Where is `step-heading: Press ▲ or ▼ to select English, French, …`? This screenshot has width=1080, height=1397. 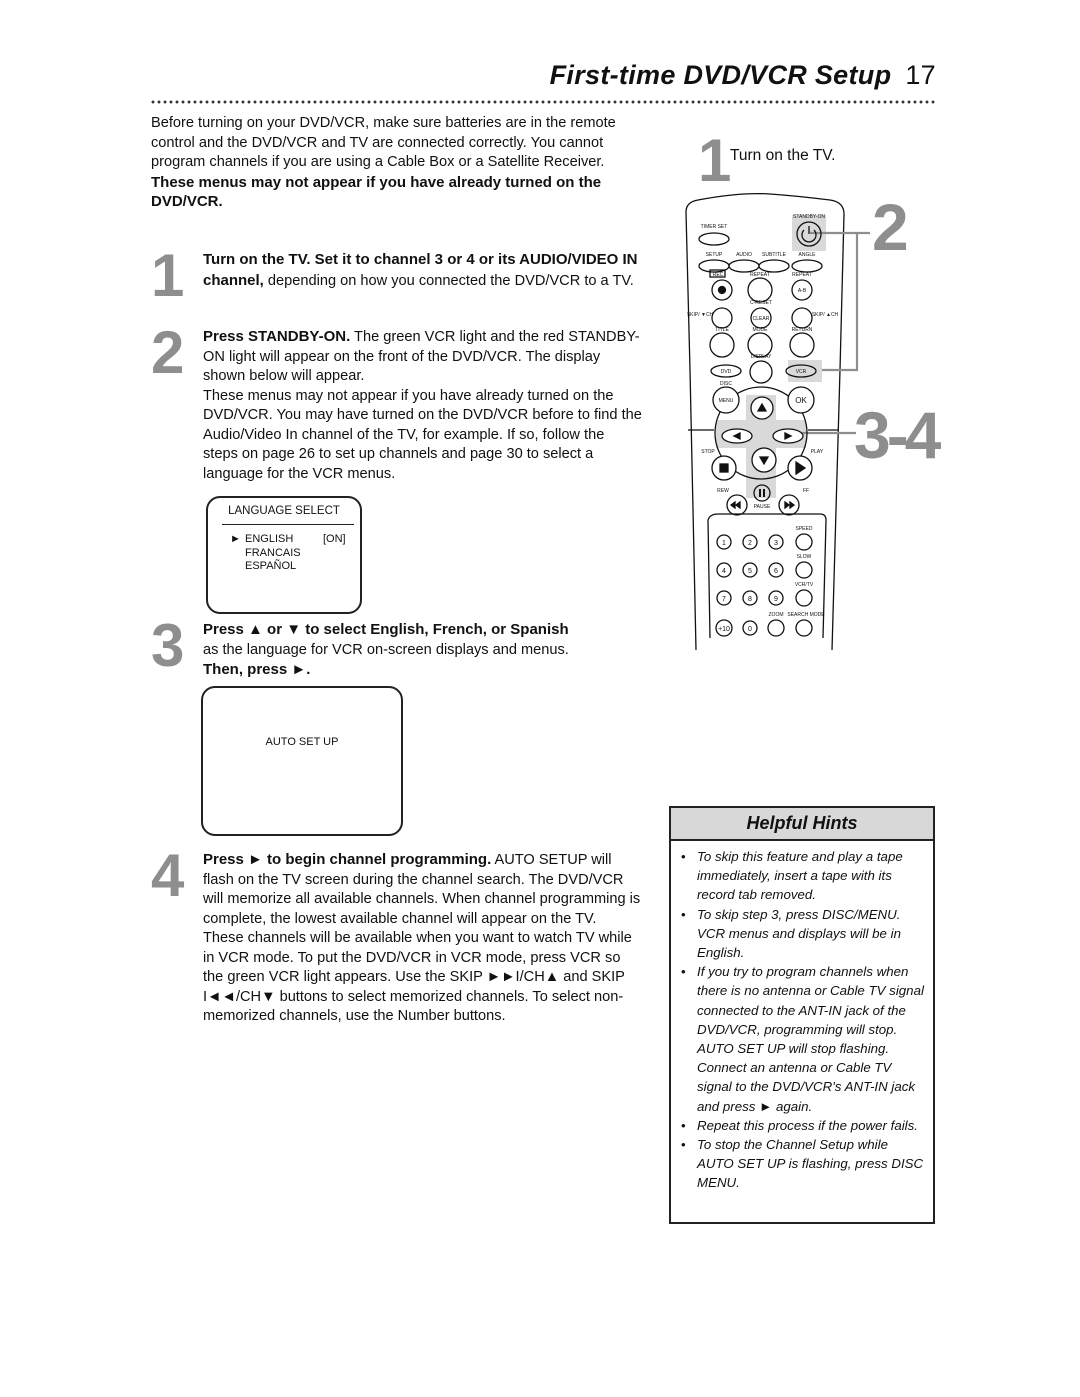
step-heading: Press ▲ or ▼ to select English, French, … is located at coordinates (386, 629).